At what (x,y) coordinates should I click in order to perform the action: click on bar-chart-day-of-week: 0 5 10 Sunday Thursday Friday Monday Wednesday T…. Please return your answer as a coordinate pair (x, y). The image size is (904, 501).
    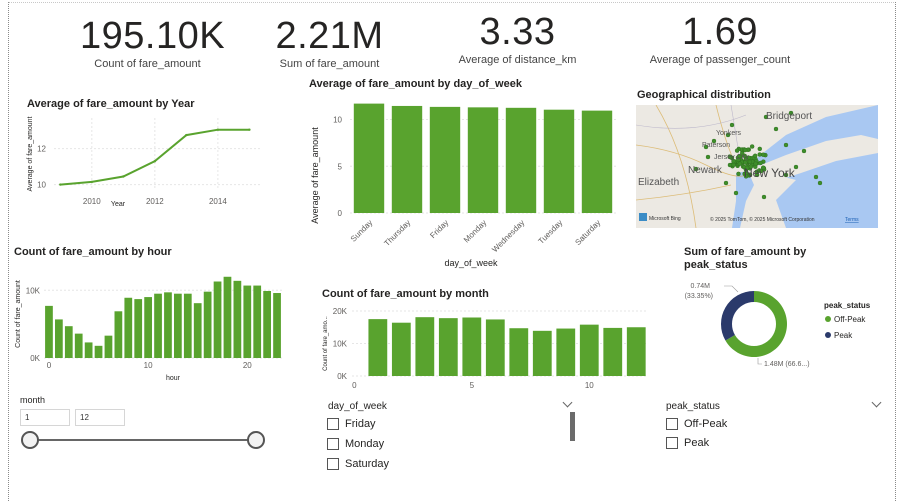
    Looking at the image, I should click on (463, 181).